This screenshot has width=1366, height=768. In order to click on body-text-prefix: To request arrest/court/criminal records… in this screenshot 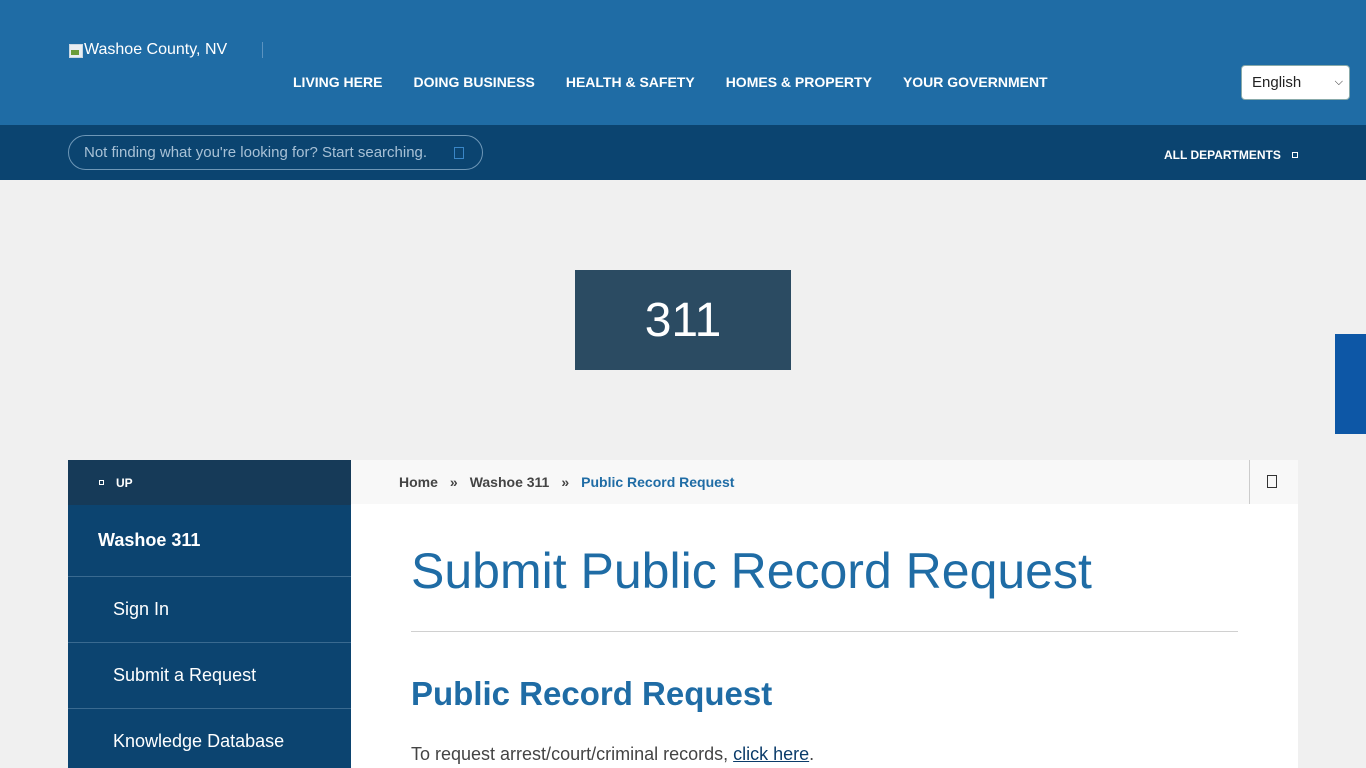, I will do `click(572, 754)`.